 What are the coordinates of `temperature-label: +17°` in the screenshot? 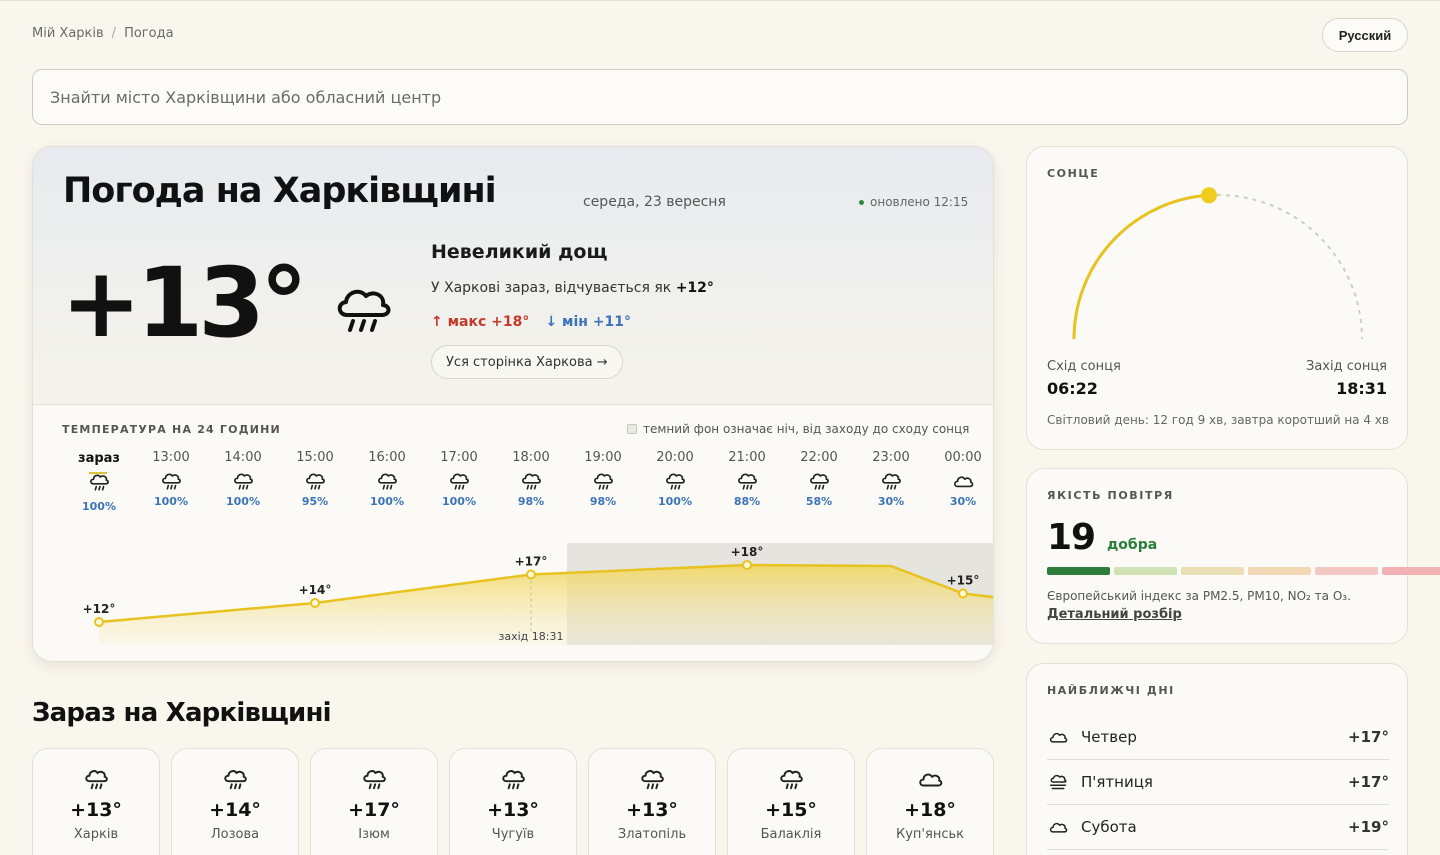 It's located at (531, 562).